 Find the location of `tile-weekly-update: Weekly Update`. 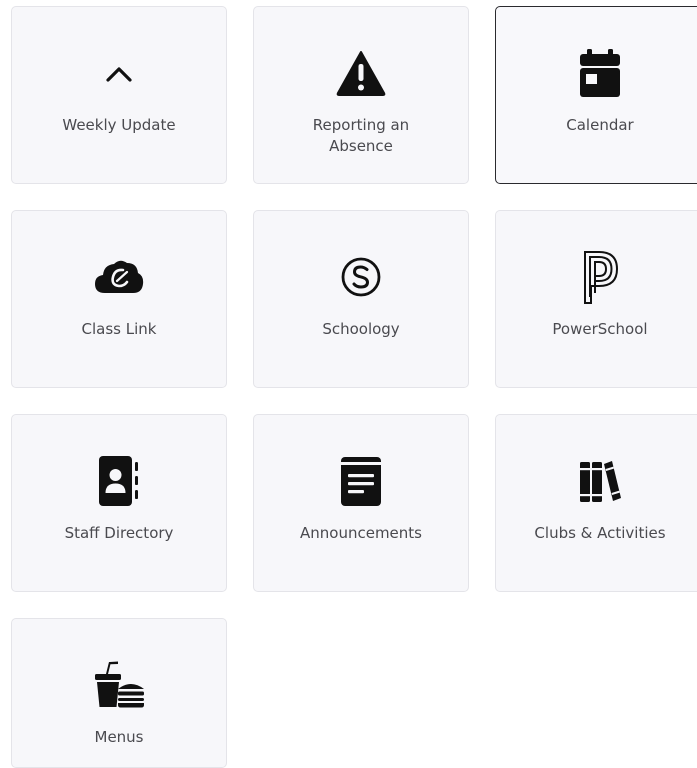

tile-weekly-update: Weekly Update is located at coordinates (119, 95).